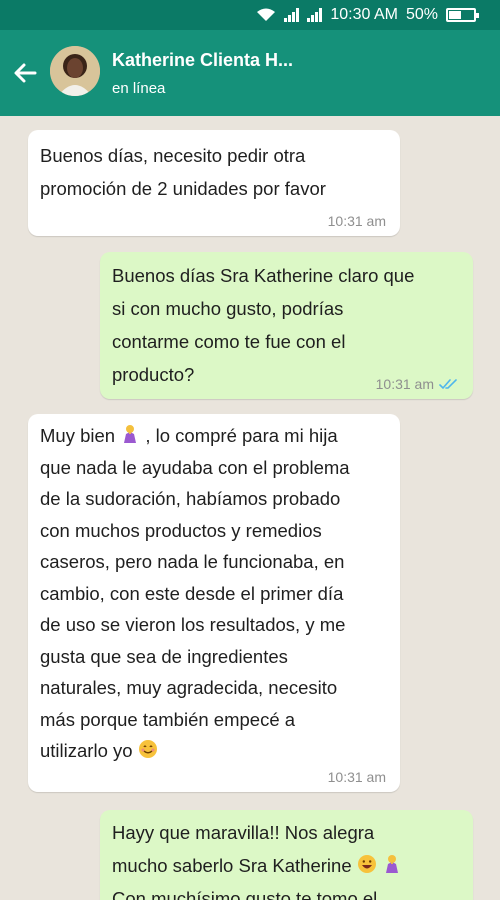 This screenshot has width=500, height=900. I want to click on message-line: de uso se vieron los resultados, y me, so click(193, 624).